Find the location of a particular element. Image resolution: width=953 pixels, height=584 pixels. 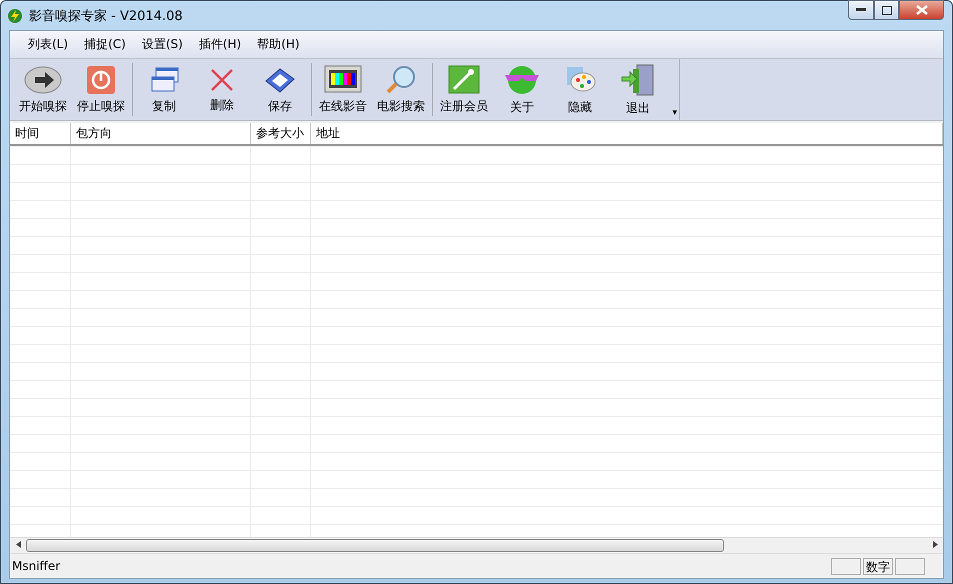

toolbar-button: 隐藏 is located at coordinates (580, 89).